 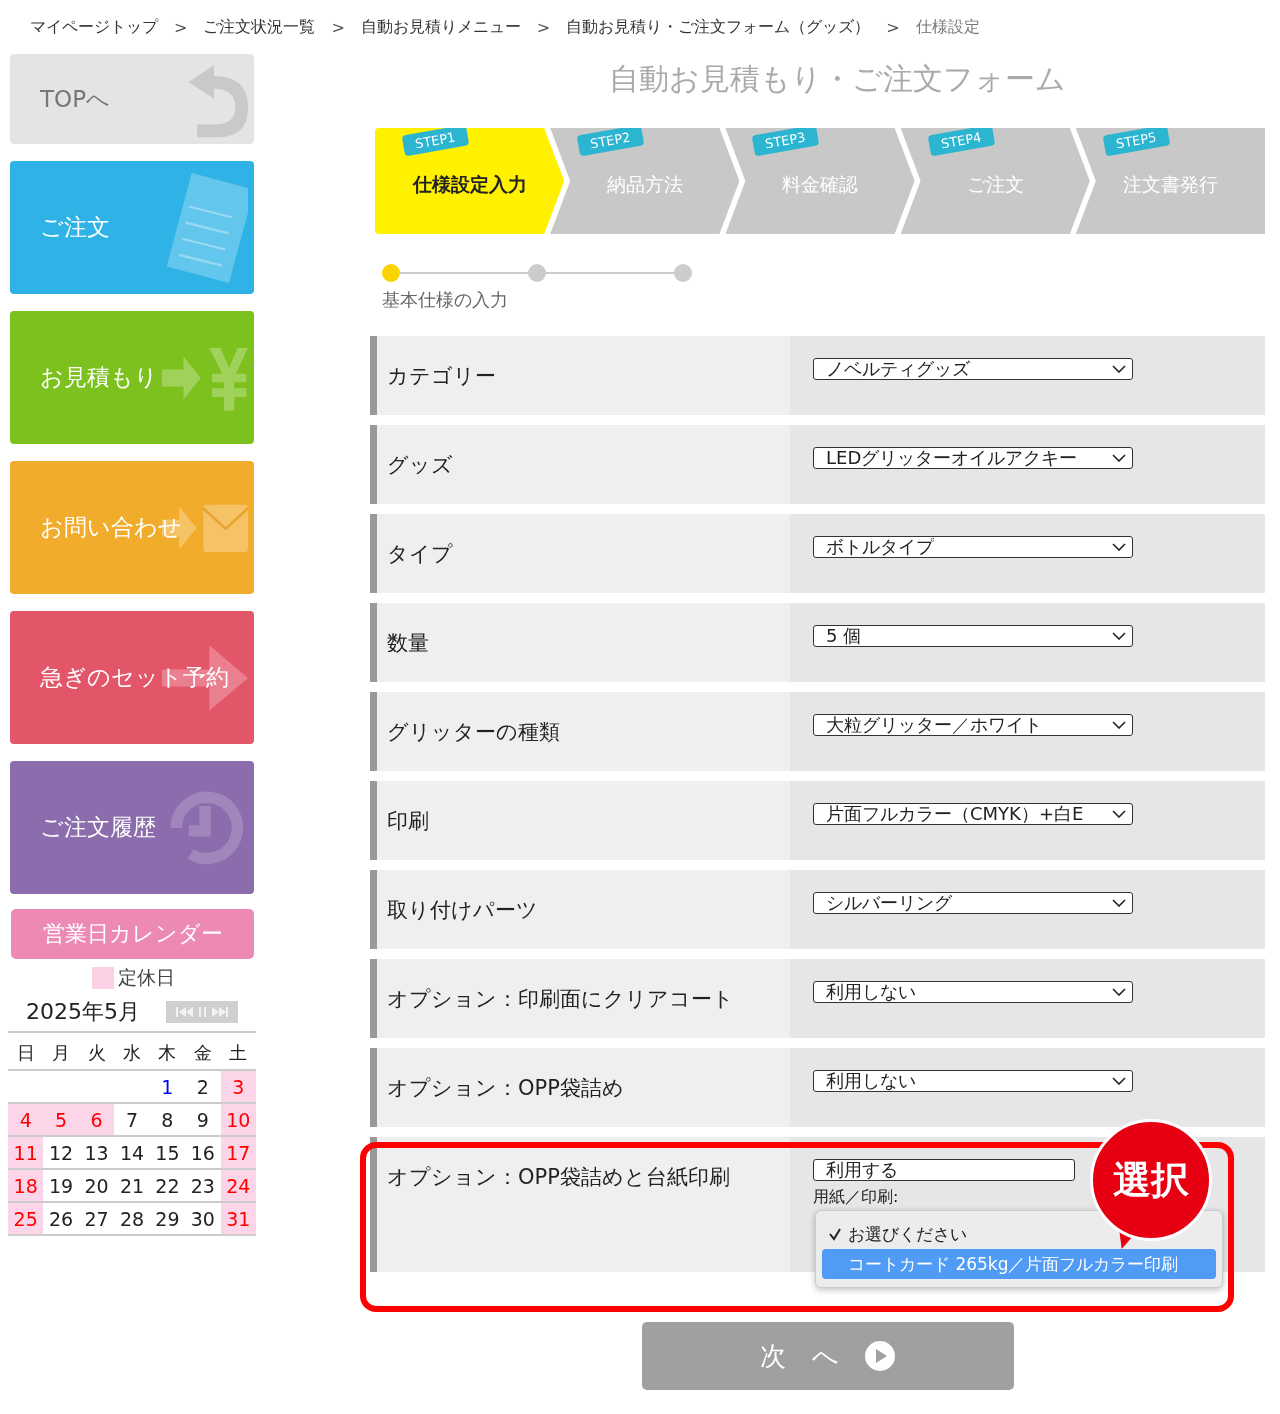 What do you see at coordinates (420, 465) in the screenshot?
I see `field-label: グッズ` at bounding box center [420, 465].